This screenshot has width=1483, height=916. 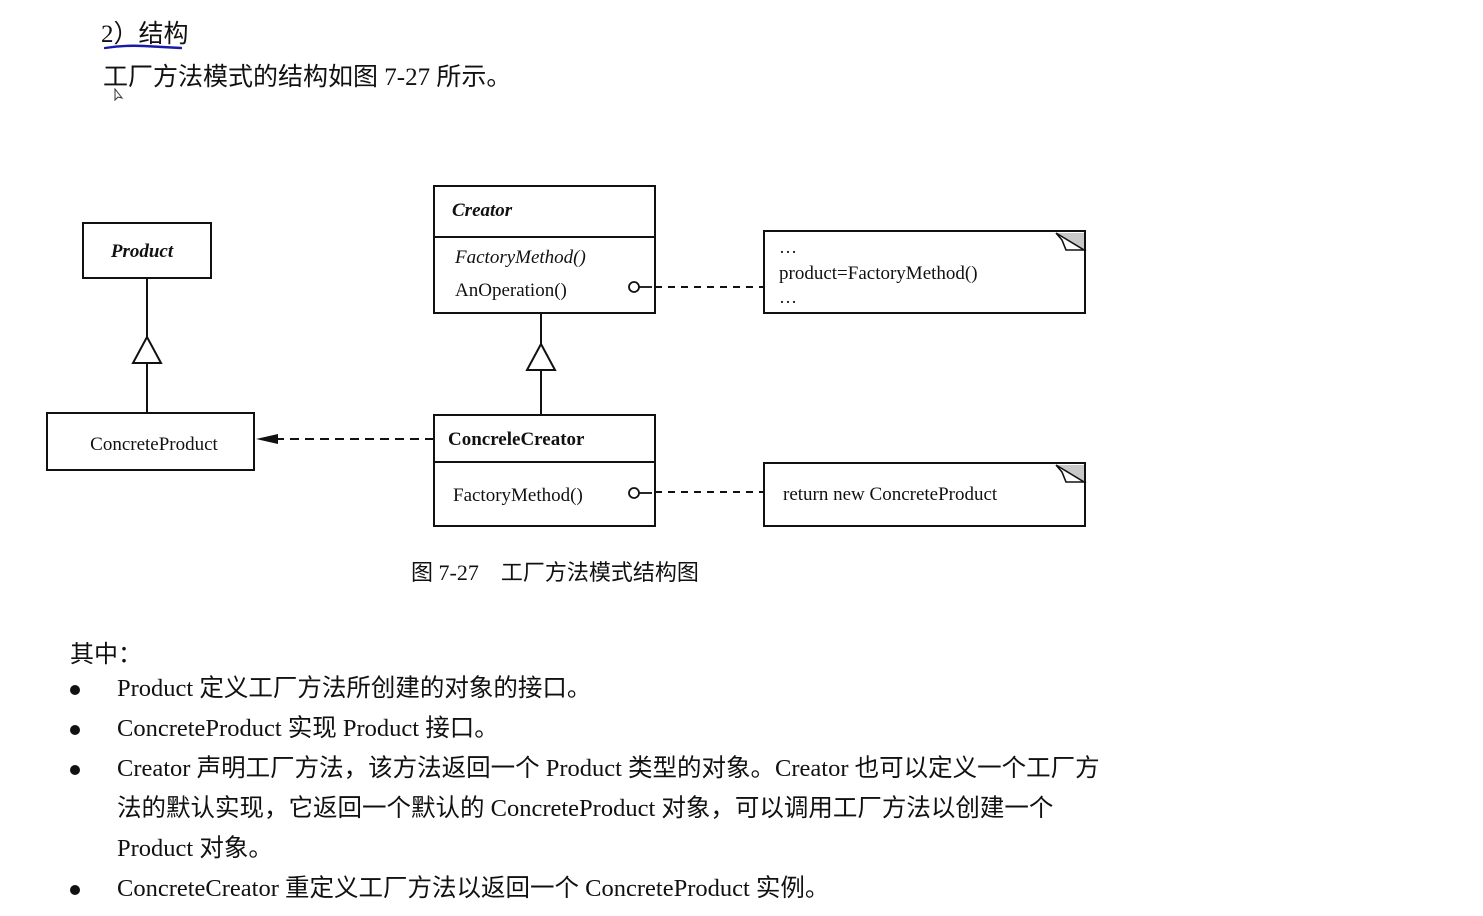 I want to click on class-concrete-product-name: ConcreteProduct, so click(x=154, y=444).